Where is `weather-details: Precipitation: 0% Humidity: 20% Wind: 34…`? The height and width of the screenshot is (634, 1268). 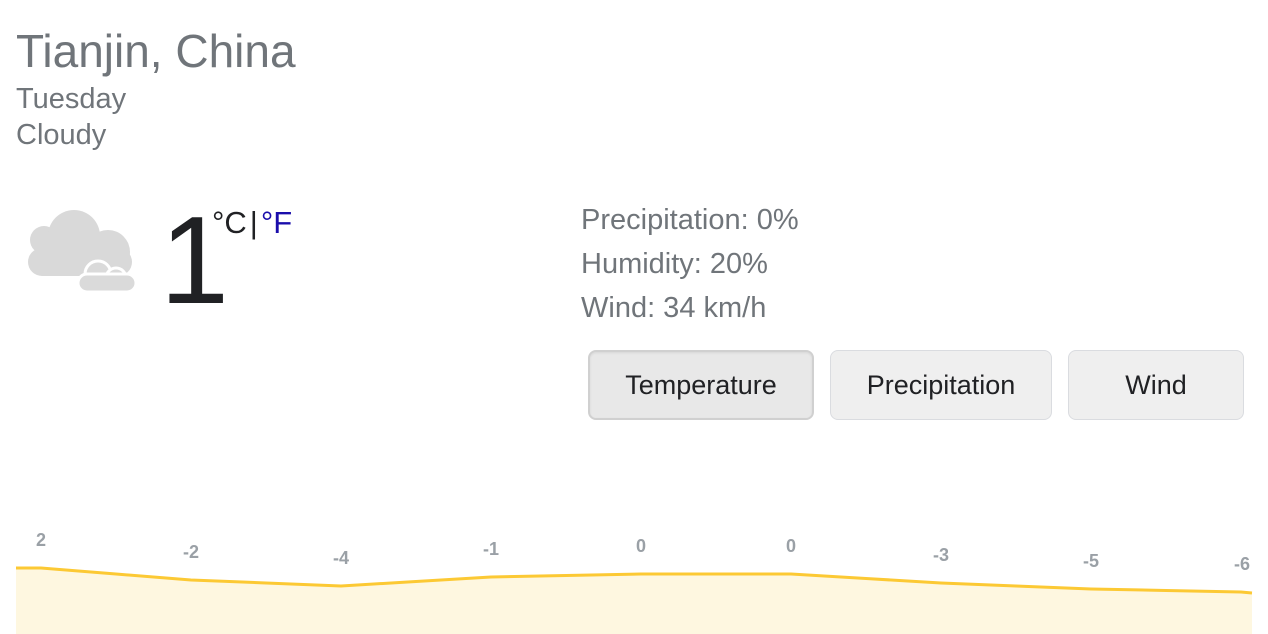 weather-details: Precipitation: 0% Humidity: 20% Wind: 34… is located at coordinates (690, 264).